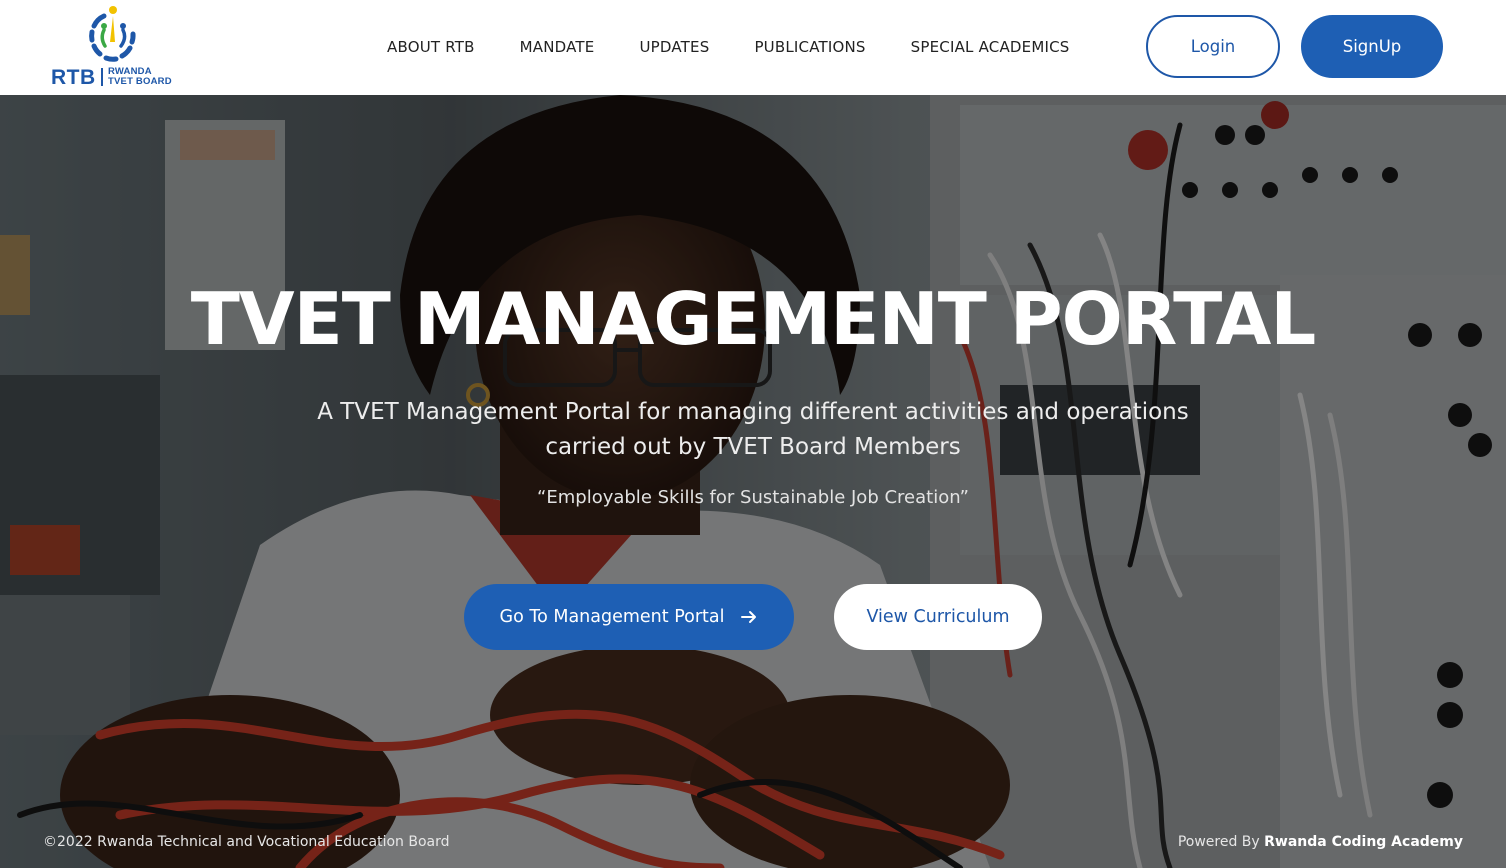 This screenshot has height=868, width=1506. What do you see at coordinates (557, 47) in the screenshot?
I see `nav-mandate: MANDATE` at bounding box center [557, 47].